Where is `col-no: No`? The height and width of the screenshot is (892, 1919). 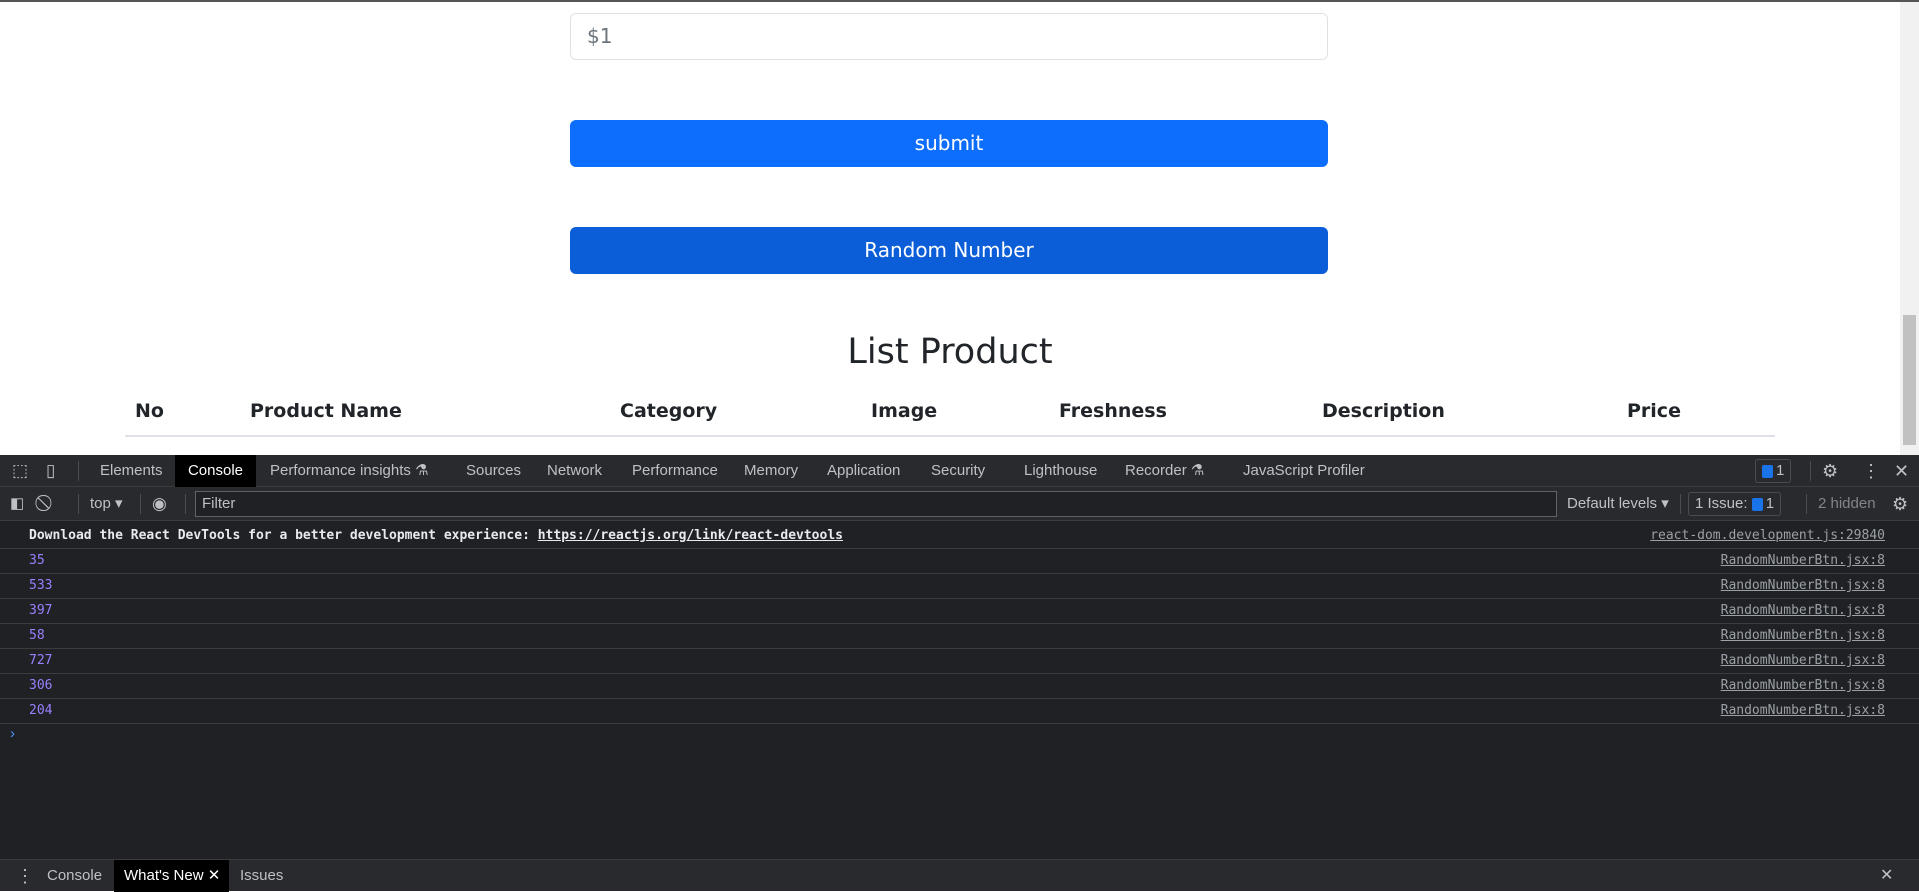 col-no: No is located at coordinates (149, 411).